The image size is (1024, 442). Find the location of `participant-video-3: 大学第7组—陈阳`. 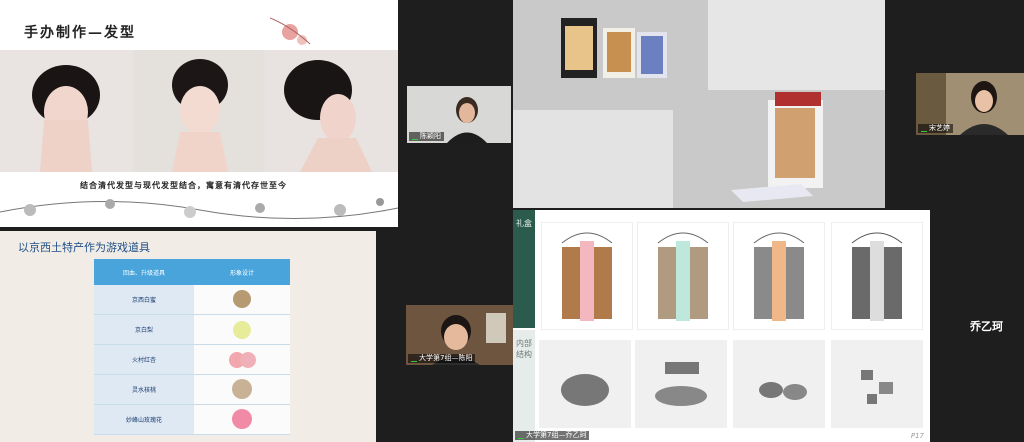

participant-video-3: 大学第7组—陈阳 is located at coordinates (459, 335).